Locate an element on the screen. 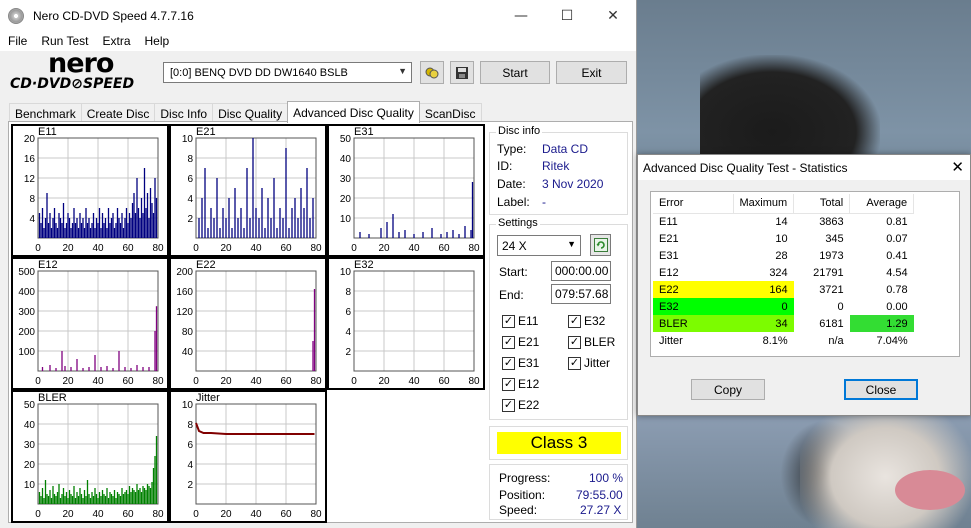 Image resolution: width=971 pixels, height=528 pixels. tab-disc-quality: Disc Quality is located at coordinates (250, 113).